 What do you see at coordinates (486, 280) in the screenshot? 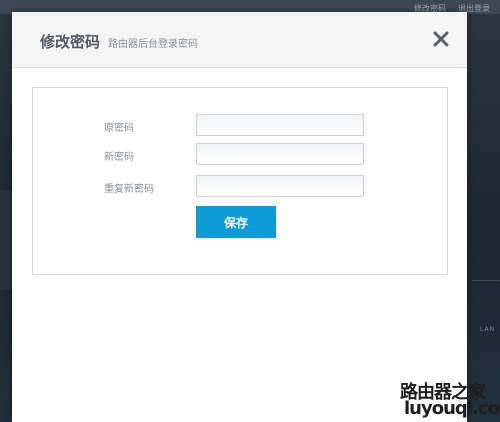
I see `backdrop-divider` at bounding box center [486, 280].